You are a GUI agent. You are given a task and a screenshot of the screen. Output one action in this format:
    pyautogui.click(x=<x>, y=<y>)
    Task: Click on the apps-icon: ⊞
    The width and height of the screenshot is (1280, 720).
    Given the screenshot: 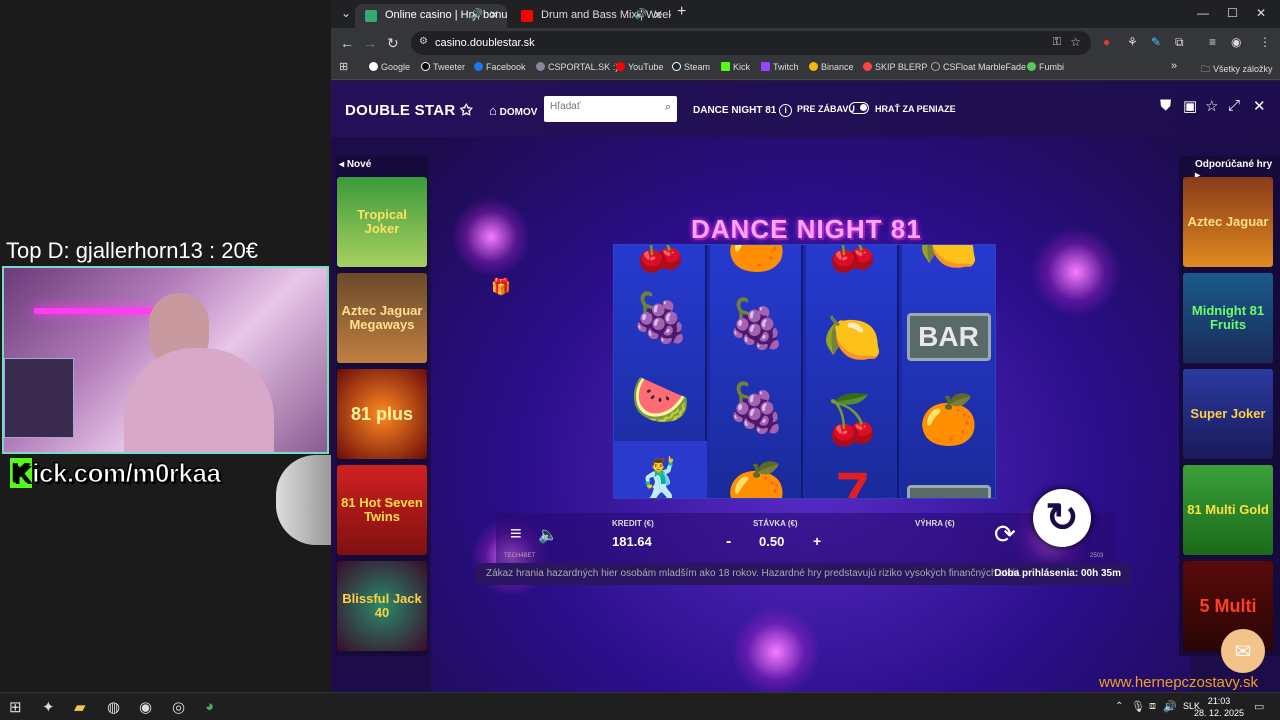 What is the action you would take?
    pyautogui.click(x=343, y=66)
    